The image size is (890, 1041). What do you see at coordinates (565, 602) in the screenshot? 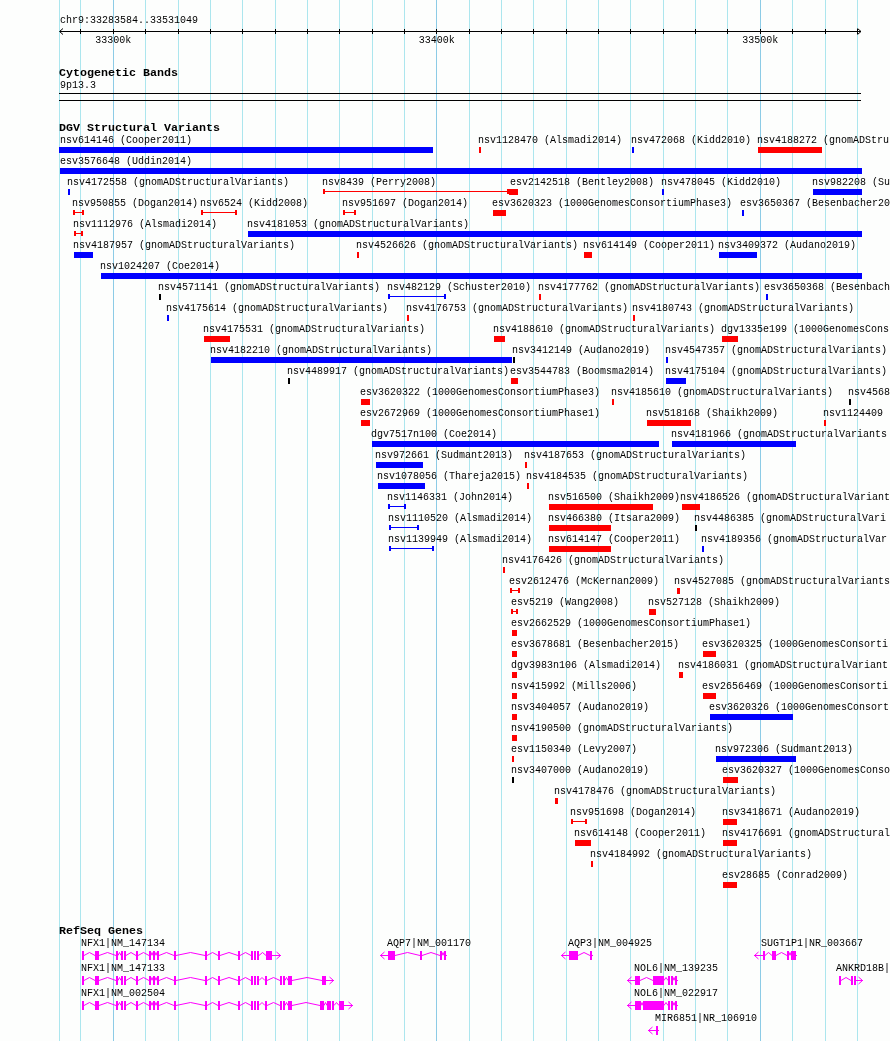
I see `variant-label: esv5219 (Wang2008)` at bounding box center [565, 602].